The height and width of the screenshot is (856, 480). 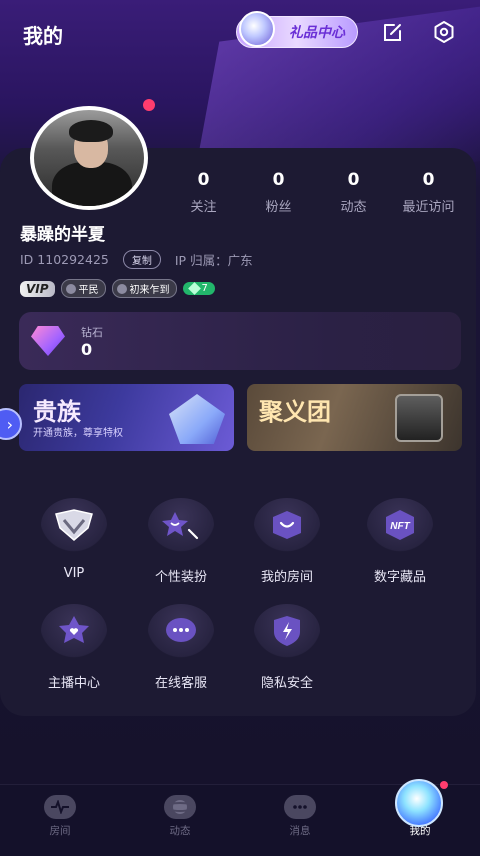 What do you see at coordinates (70, 288) in the screenshot?
I see `rank-icon` at bounding box center [70, 288].